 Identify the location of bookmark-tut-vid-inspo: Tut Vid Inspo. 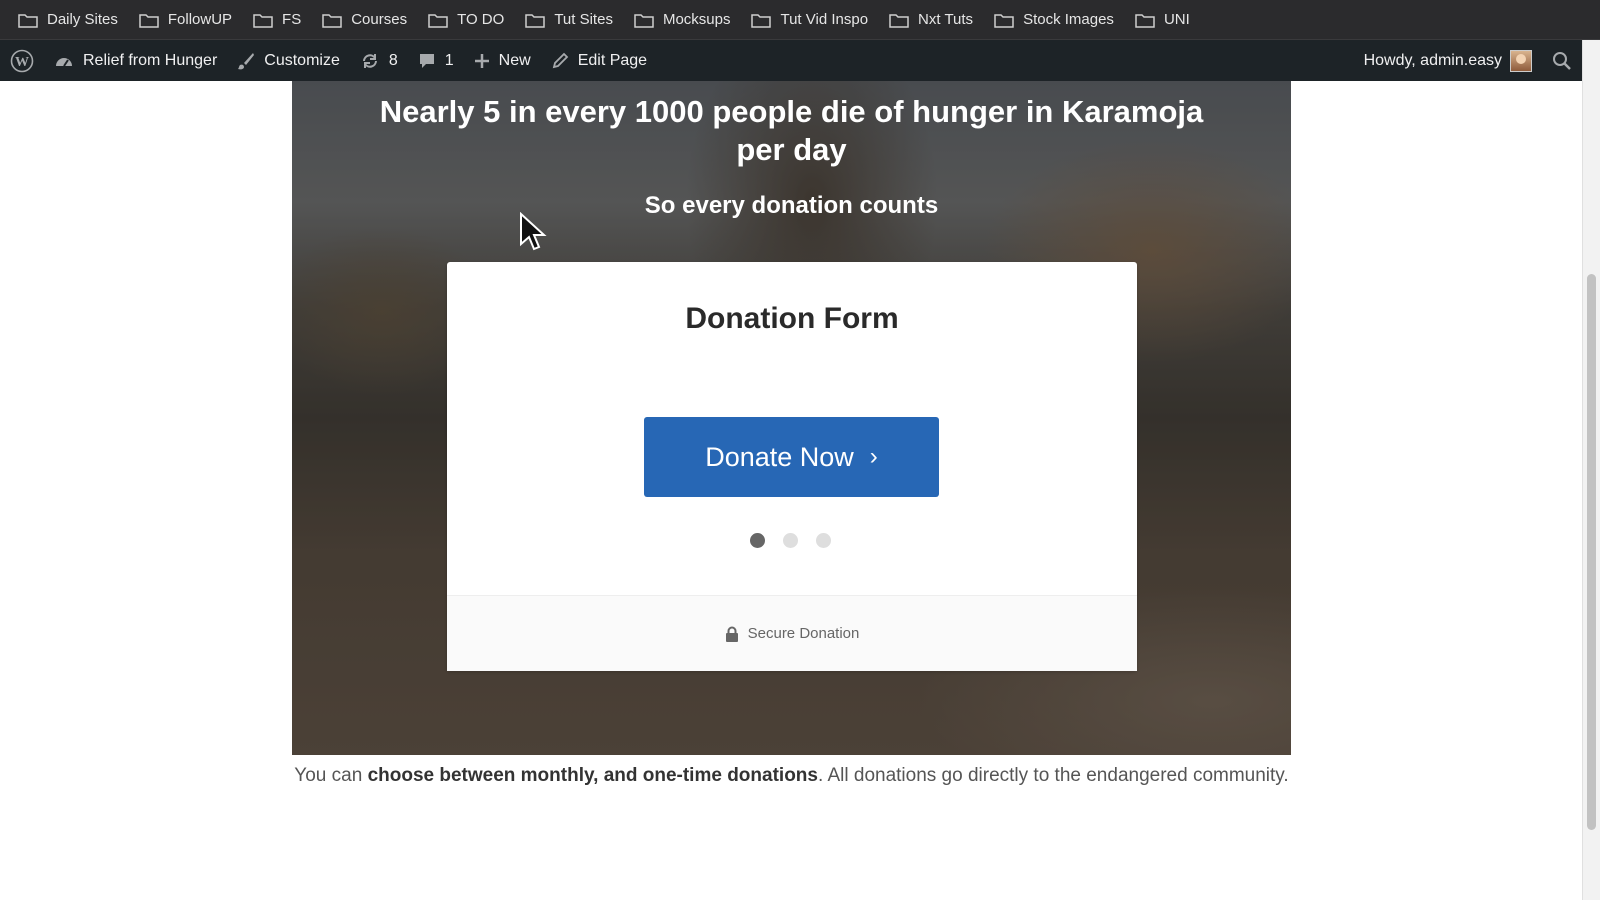
(809, 19).